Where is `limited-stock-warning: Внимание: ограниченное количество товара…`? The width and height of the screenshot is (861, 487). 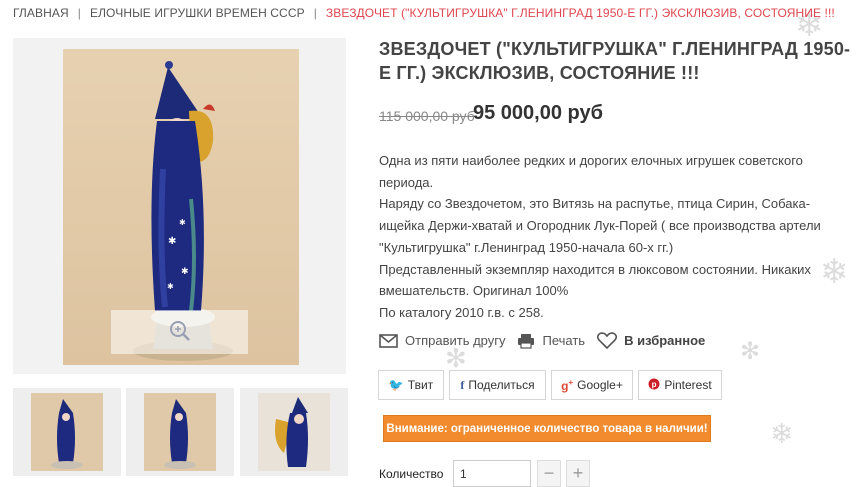 limited-stock-warning: Внимание: ограниченное количество товара… is located at coordinates (547, 428).